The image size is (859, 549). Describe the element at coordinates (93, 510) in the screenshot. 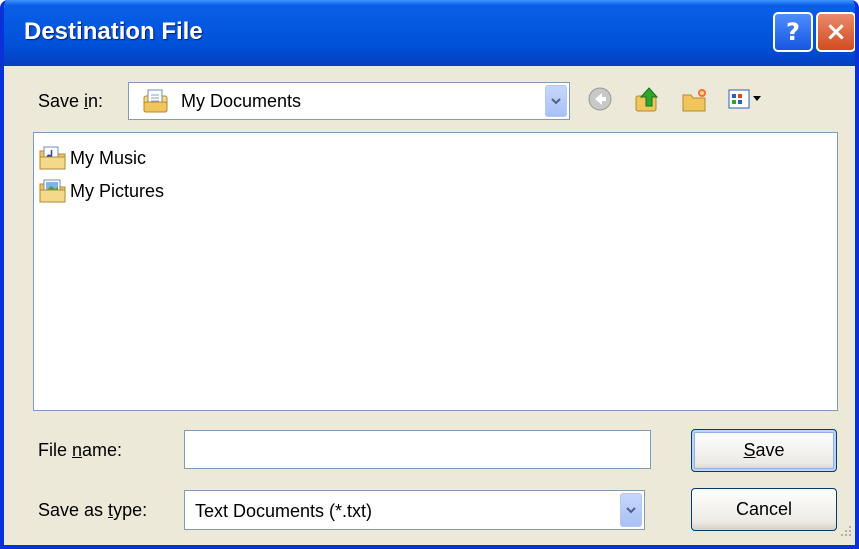

I see `save-as-type-label: Save as type:` at that location.